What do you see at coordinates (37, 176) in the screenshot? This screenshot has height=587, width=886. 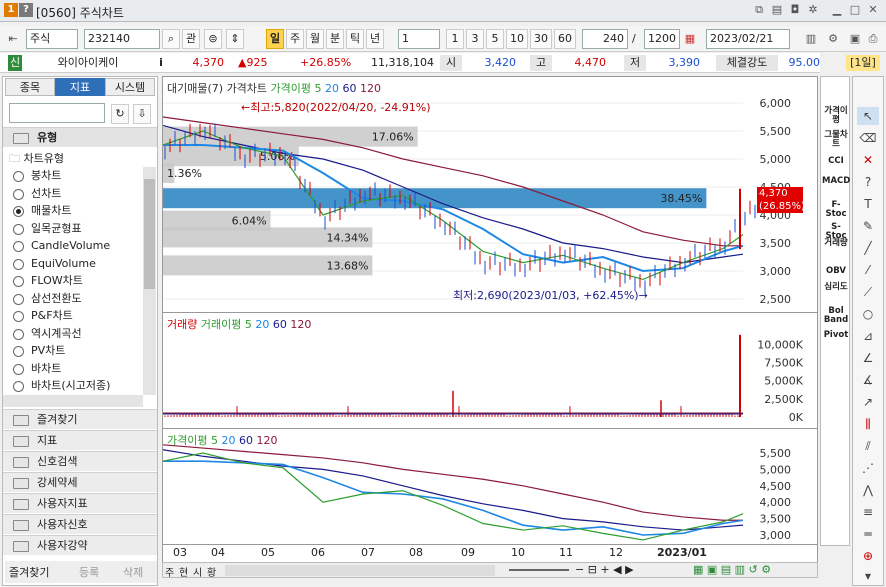 I see `chart-type-item: 봉차트` at bounding box center [37, 176].